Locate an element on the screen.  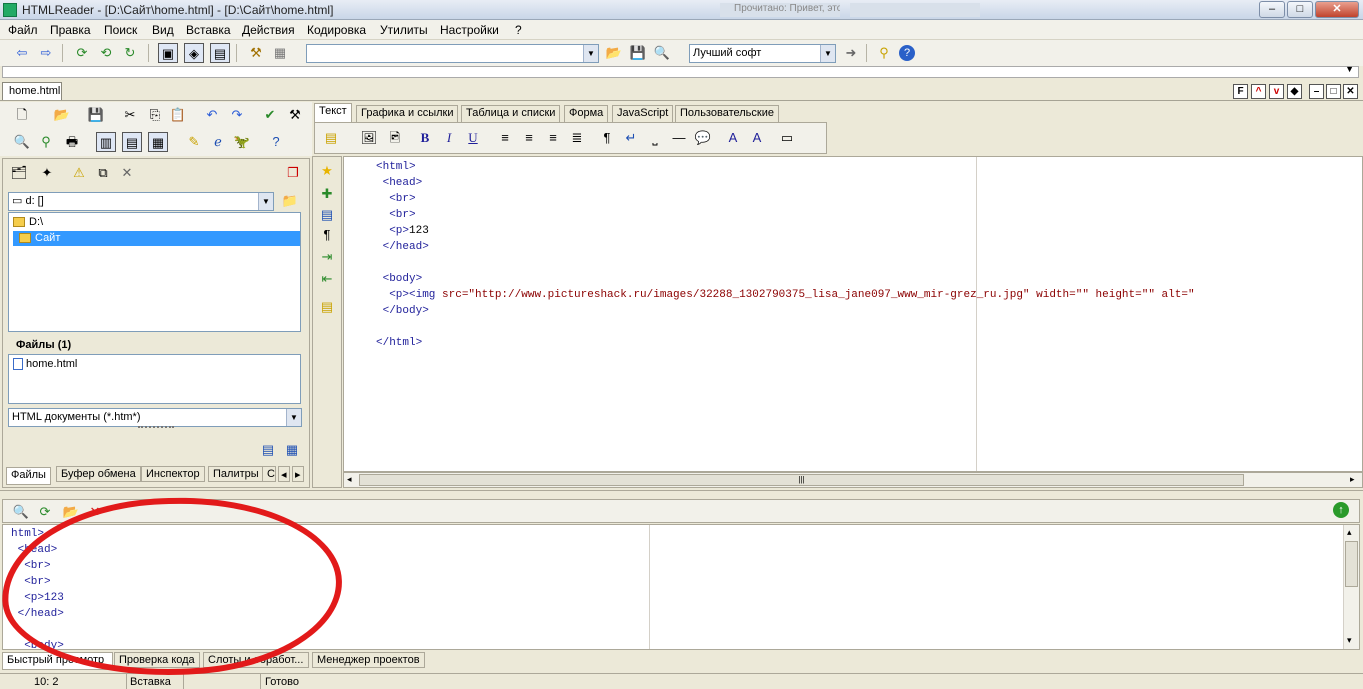
menu-edit: Правка is located at coordinates (70, 30).